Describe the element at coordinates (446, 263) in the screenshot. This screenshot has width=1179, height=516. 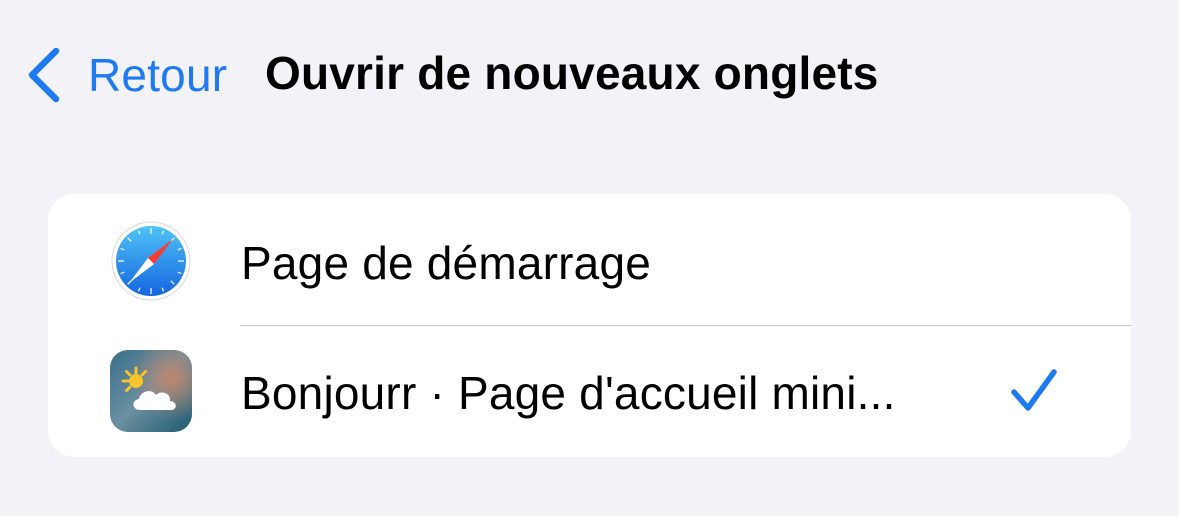
I see `option-label: Page de démarrage` at that location.